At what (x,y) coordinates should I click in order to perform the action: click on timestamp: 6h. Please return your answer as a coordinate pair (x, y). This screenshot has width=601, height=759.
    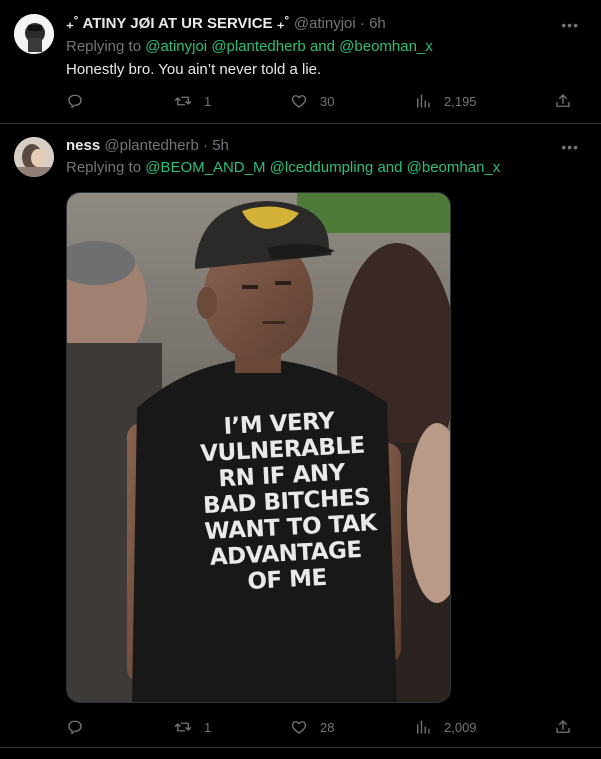
    Looking at the image, I should click on (377, 23).